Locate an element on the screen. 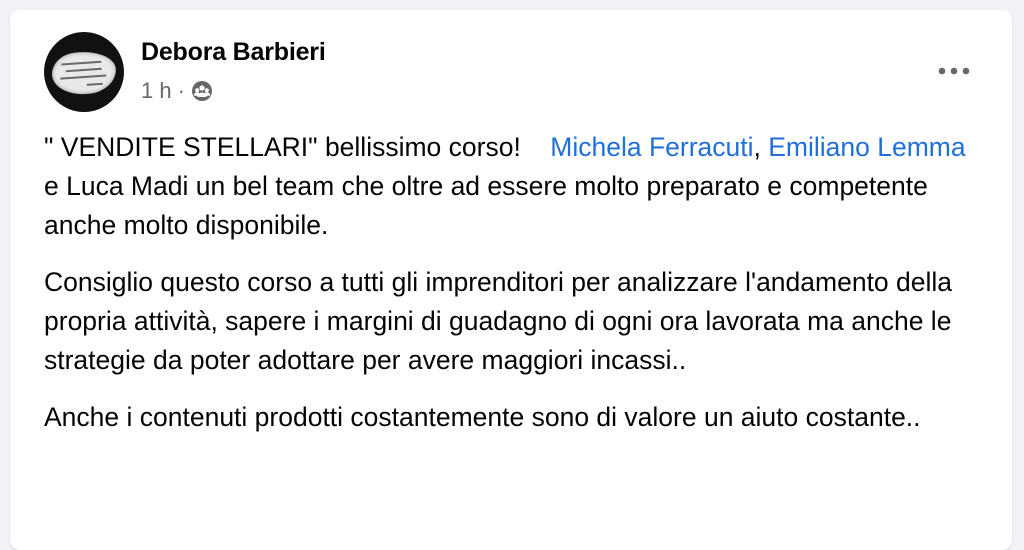 The height and width of the screenshot is (550, 1024). mention-michela-ferracuti: Michela Ferracuti is located at coordinates (651, 147).